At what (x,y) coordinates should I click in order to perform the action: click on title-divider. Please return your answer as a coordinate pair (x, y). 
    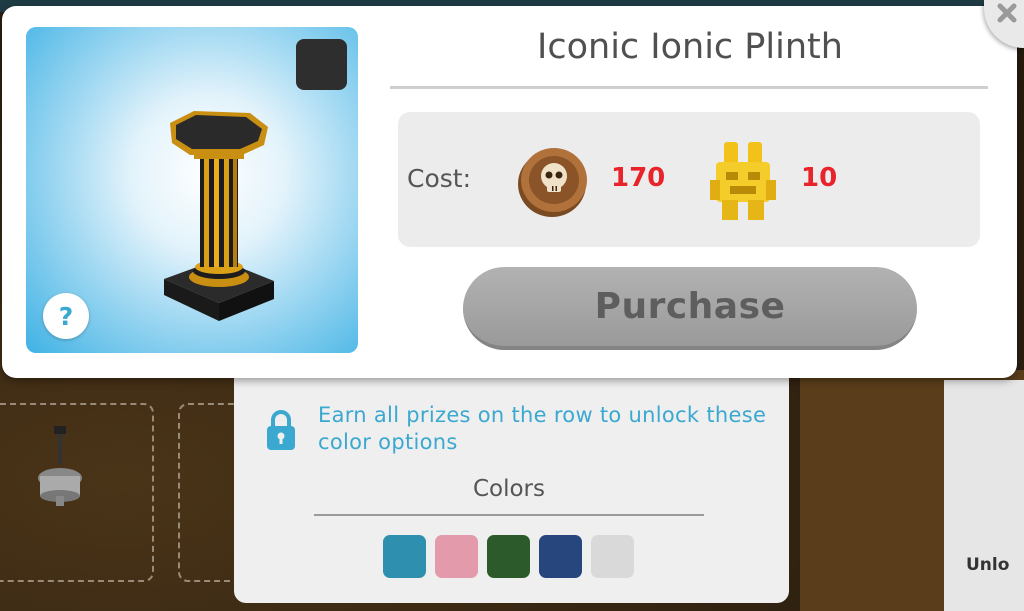
    Looking at the image, I should click on (689, 87).